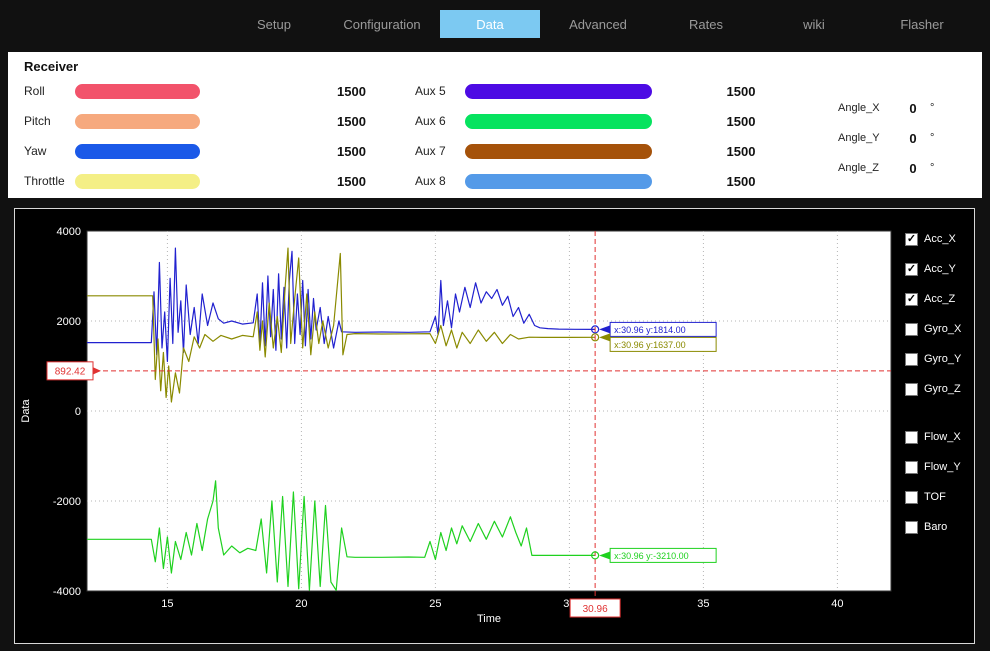 This screenshot has width=990, height=651. I want to click on angle-value-angle_x: 0, so click(913, 108).